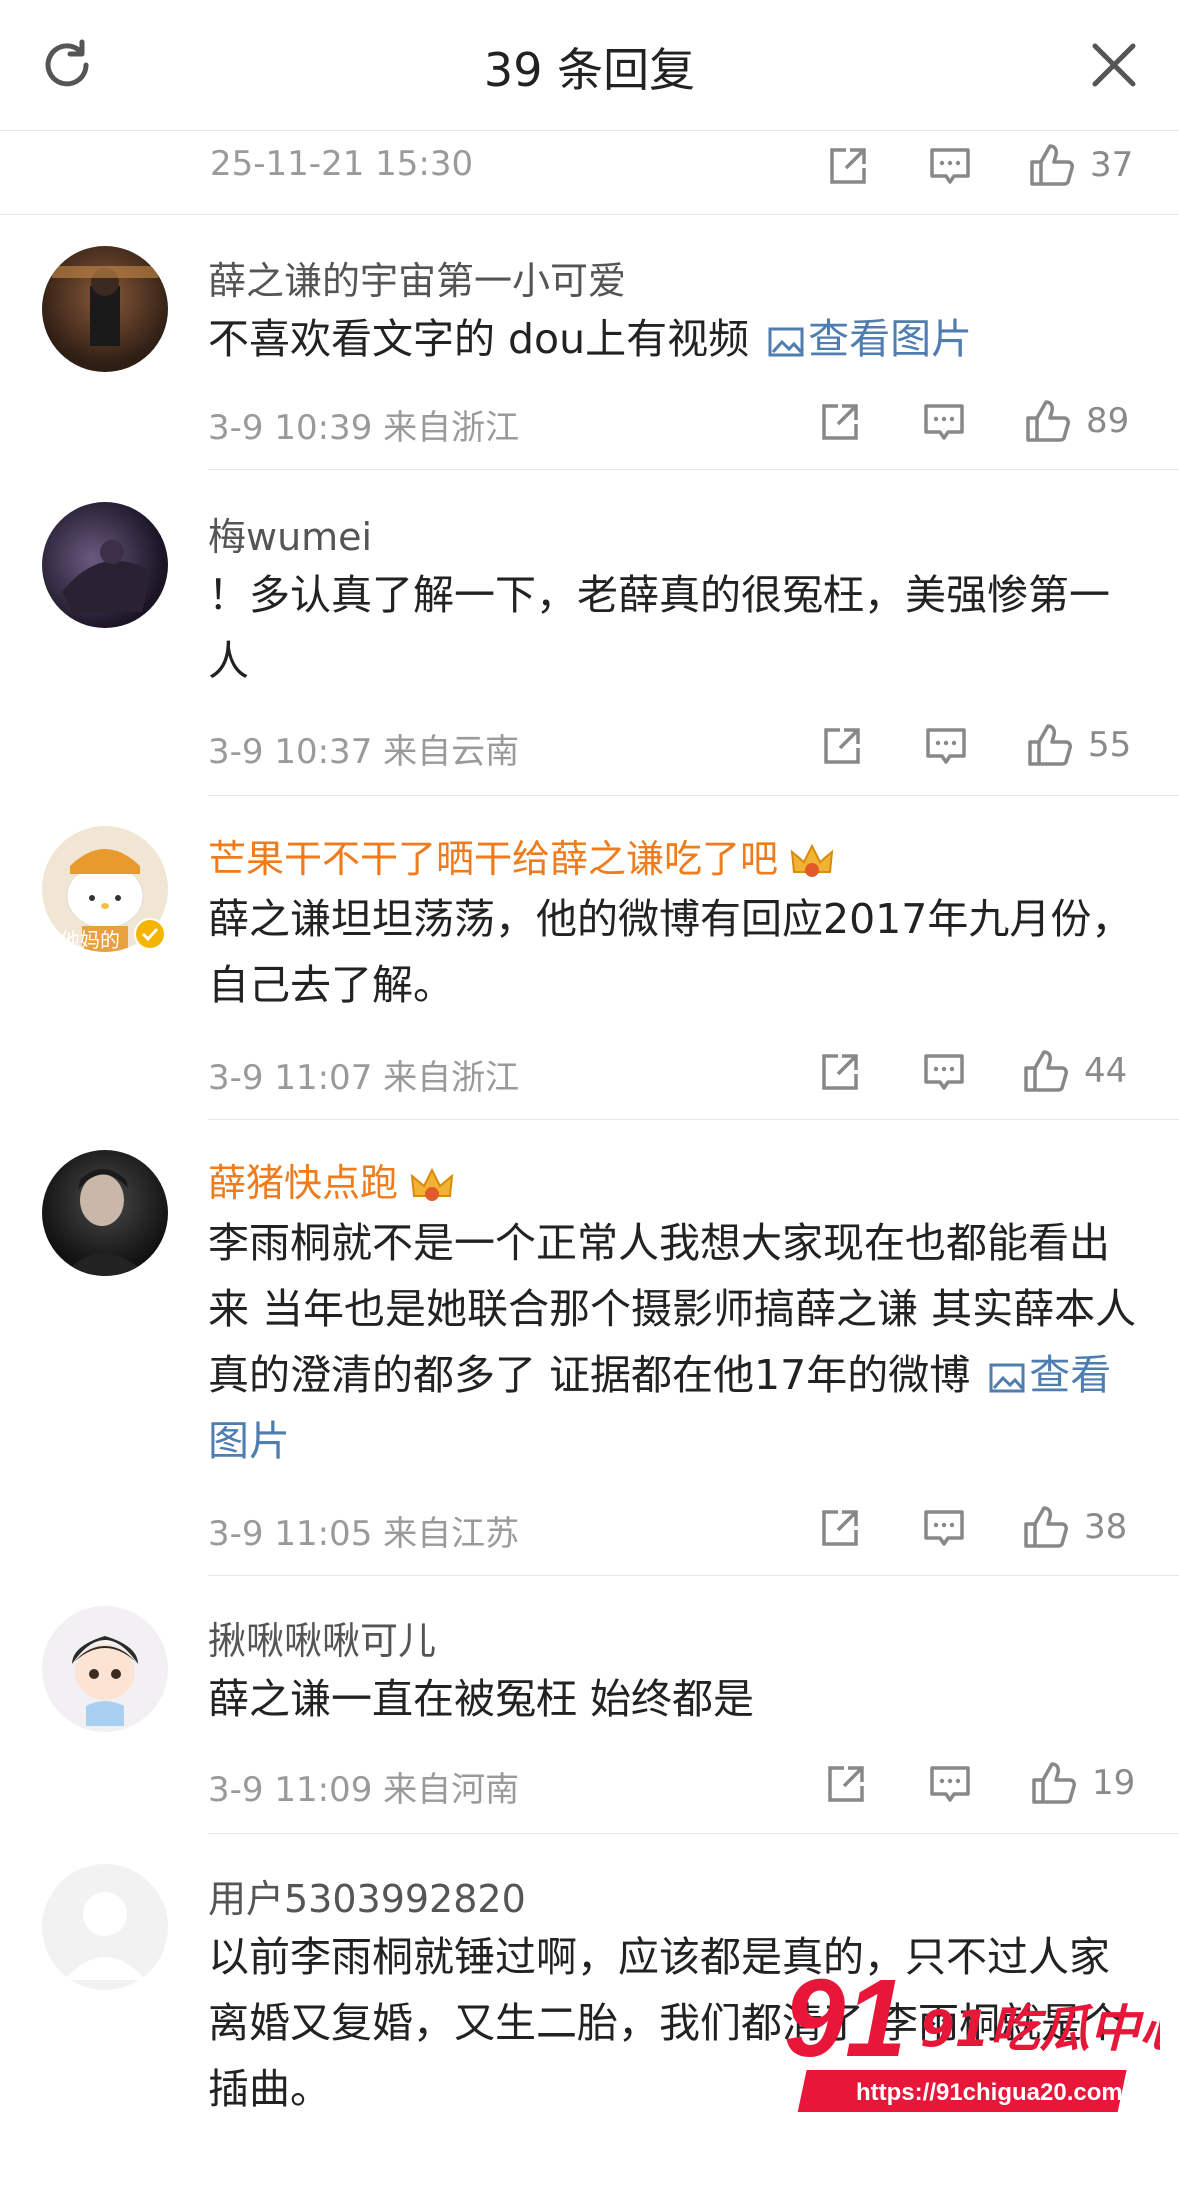 The image size is (1179, 2186). I want to click on comment-item: 揪啾啾啾可儿 薛之谦一直在被冤枉 始终都是 3-9 11:09 来自河南 19, so click(589, 1705).